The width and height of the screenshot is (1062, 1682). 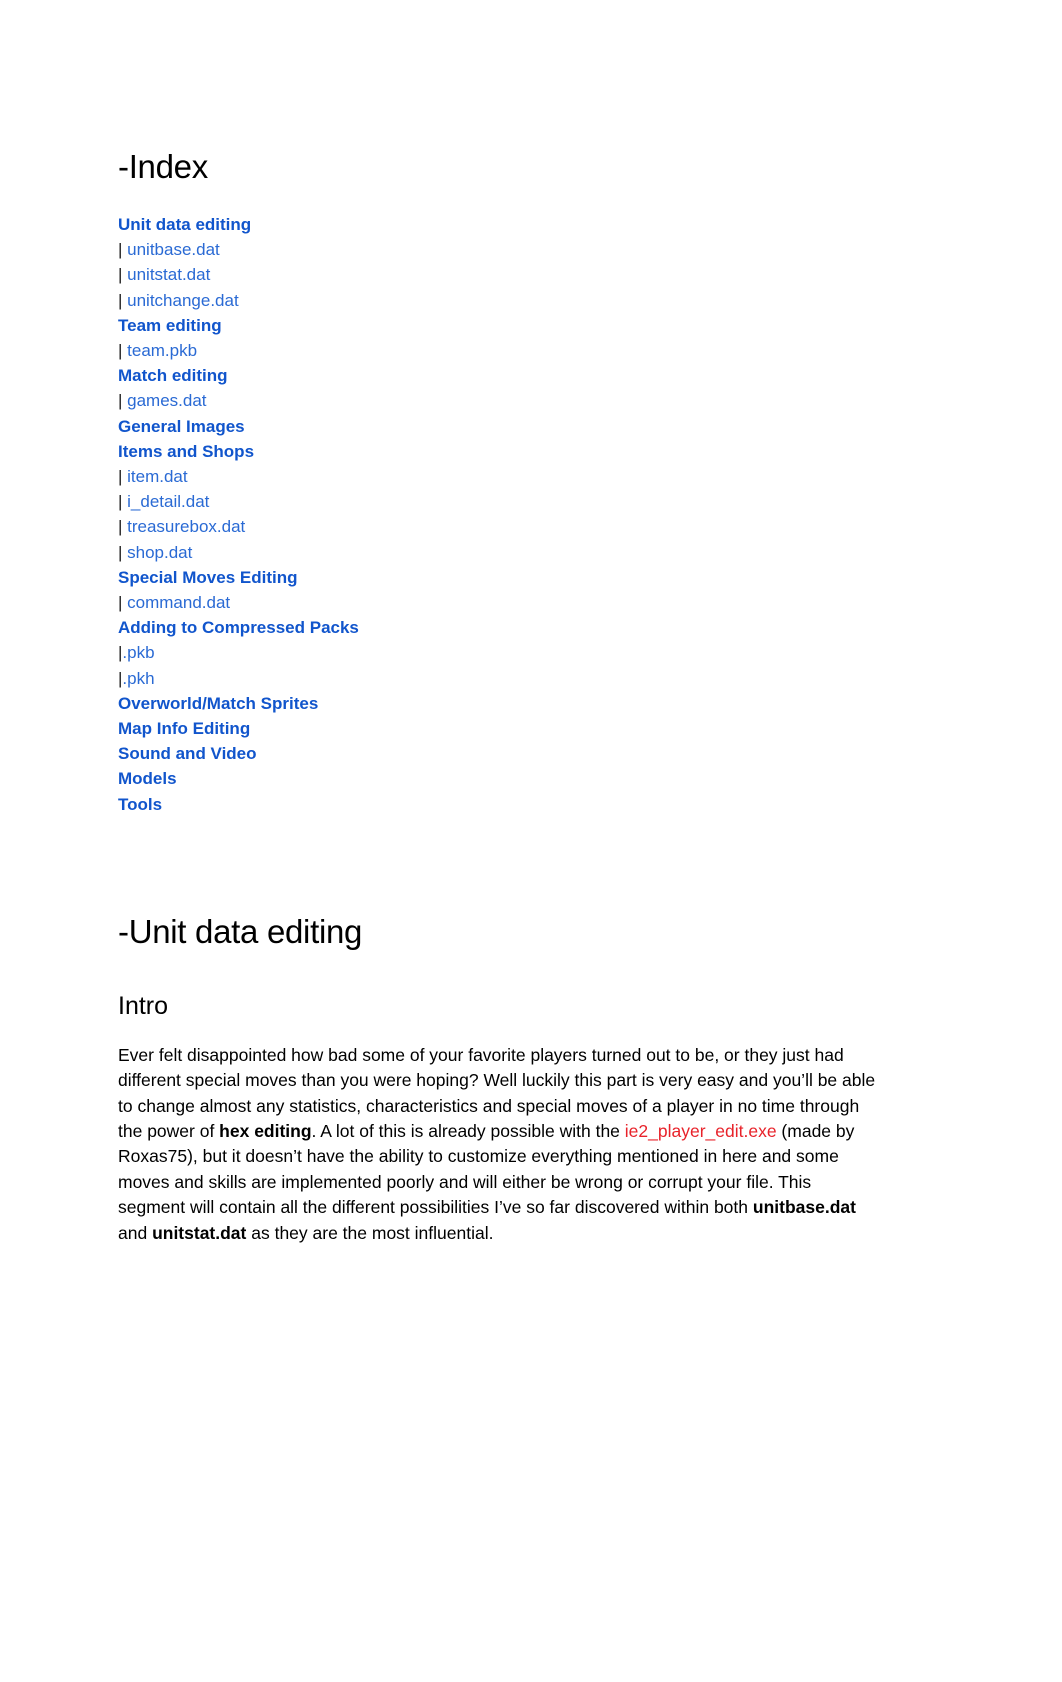 I want to click on index-link: games.dat, so click(x=166, y=400).